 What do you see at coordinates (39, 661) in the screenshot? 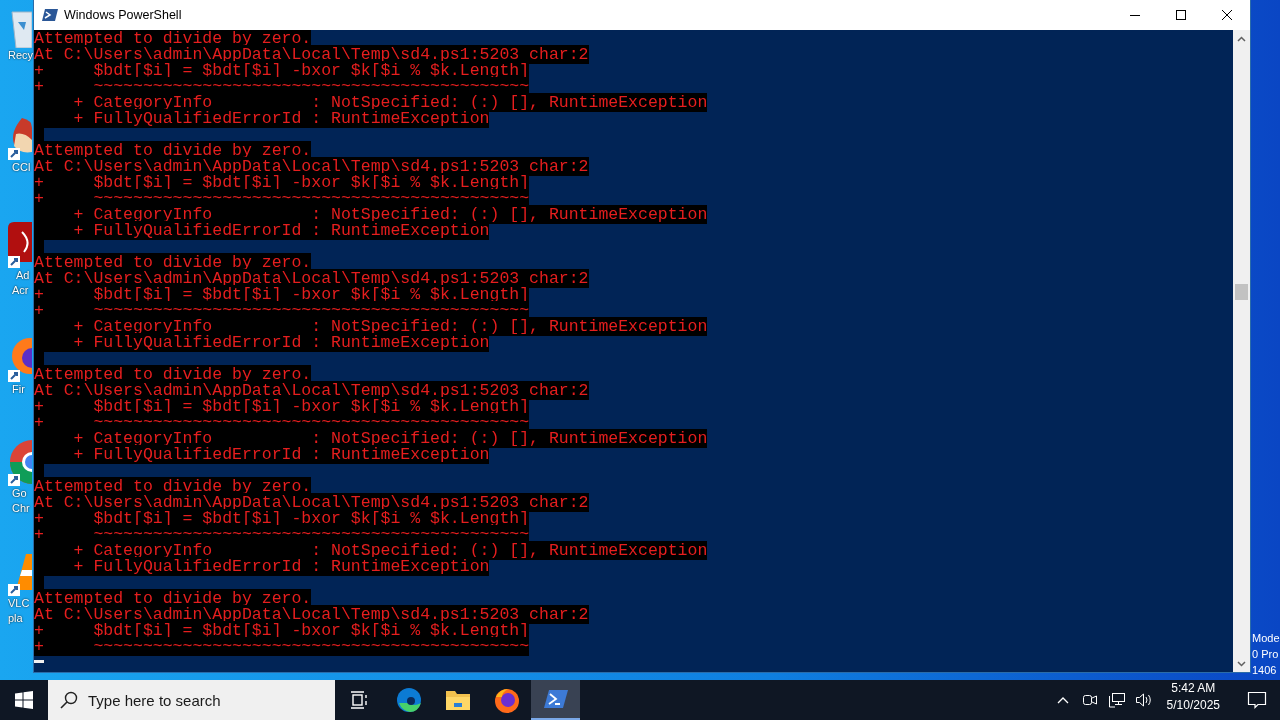
I see `text-cursor` at bounding box center [39, 661].